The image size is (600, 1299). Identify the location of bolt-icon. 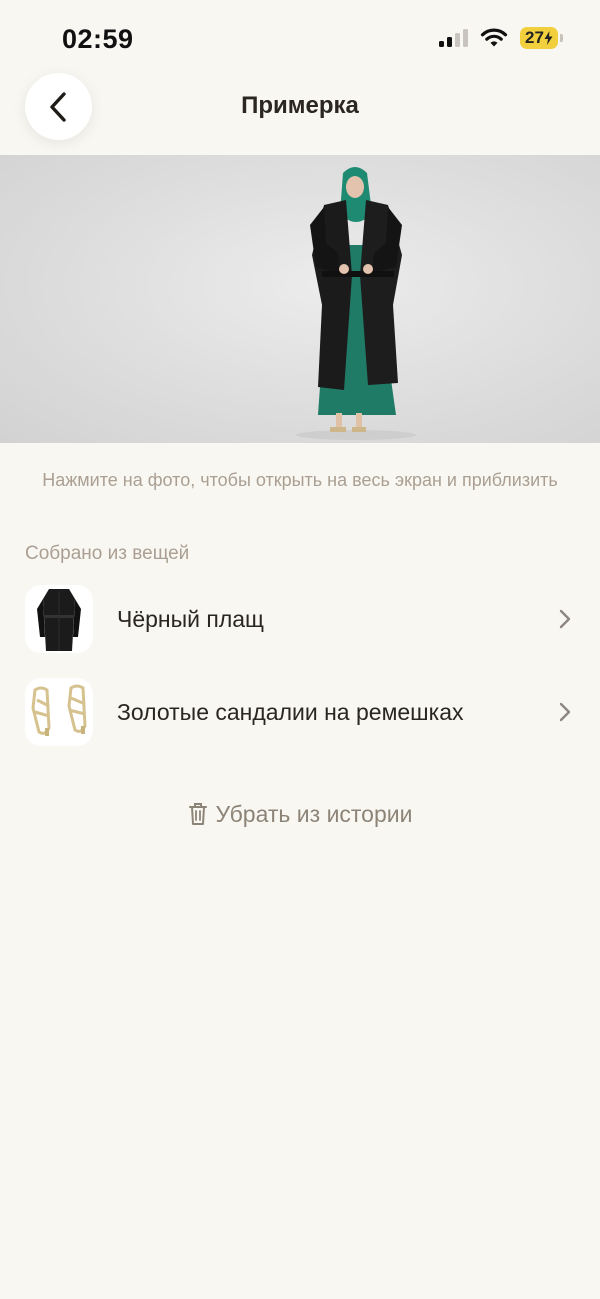
(548, 38).